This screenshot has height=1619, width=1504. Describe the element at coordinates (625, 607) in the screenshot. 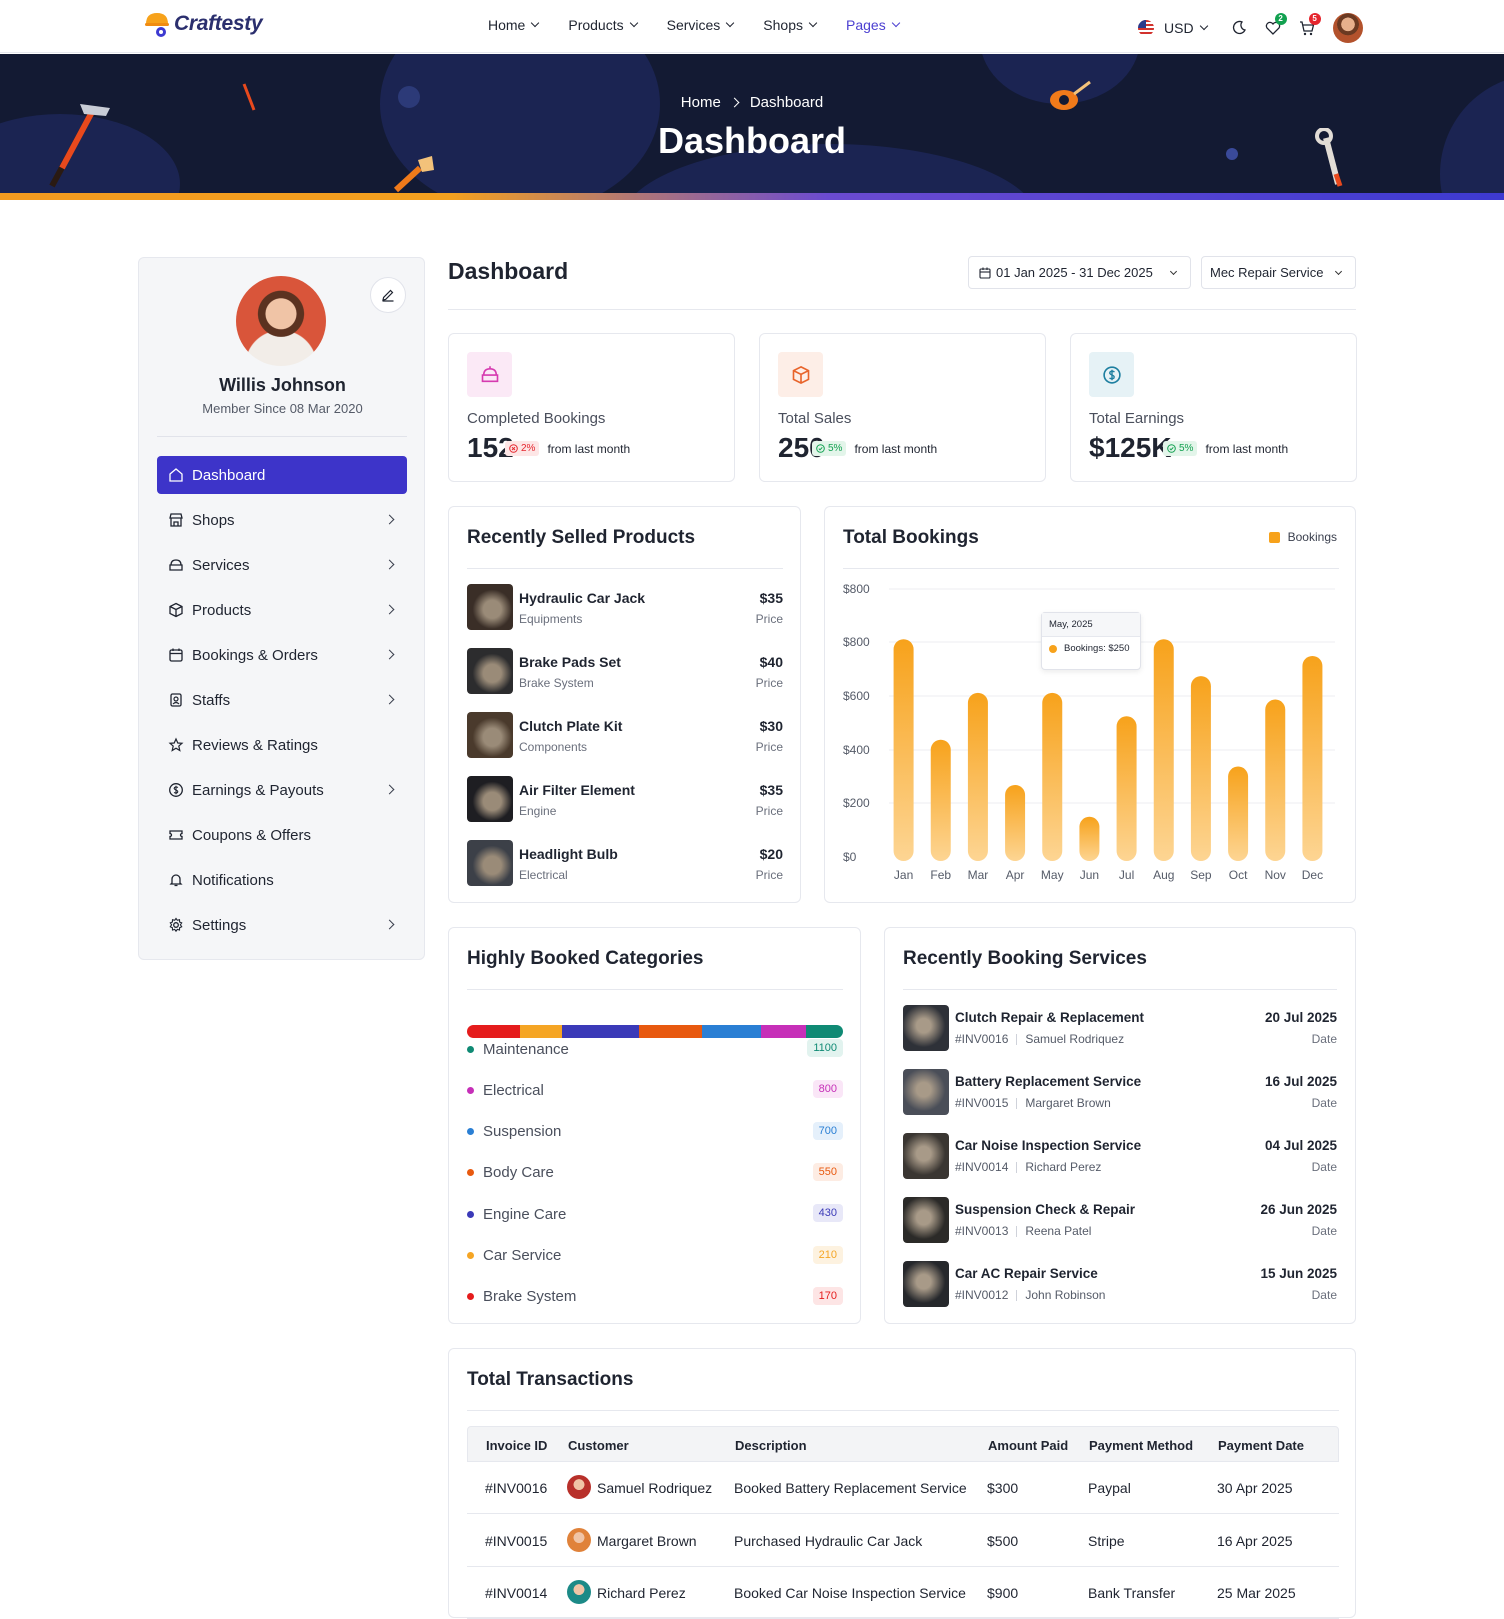

I see `list-item: Hydraulic Car Jack Equipments $35 Price` at that location.